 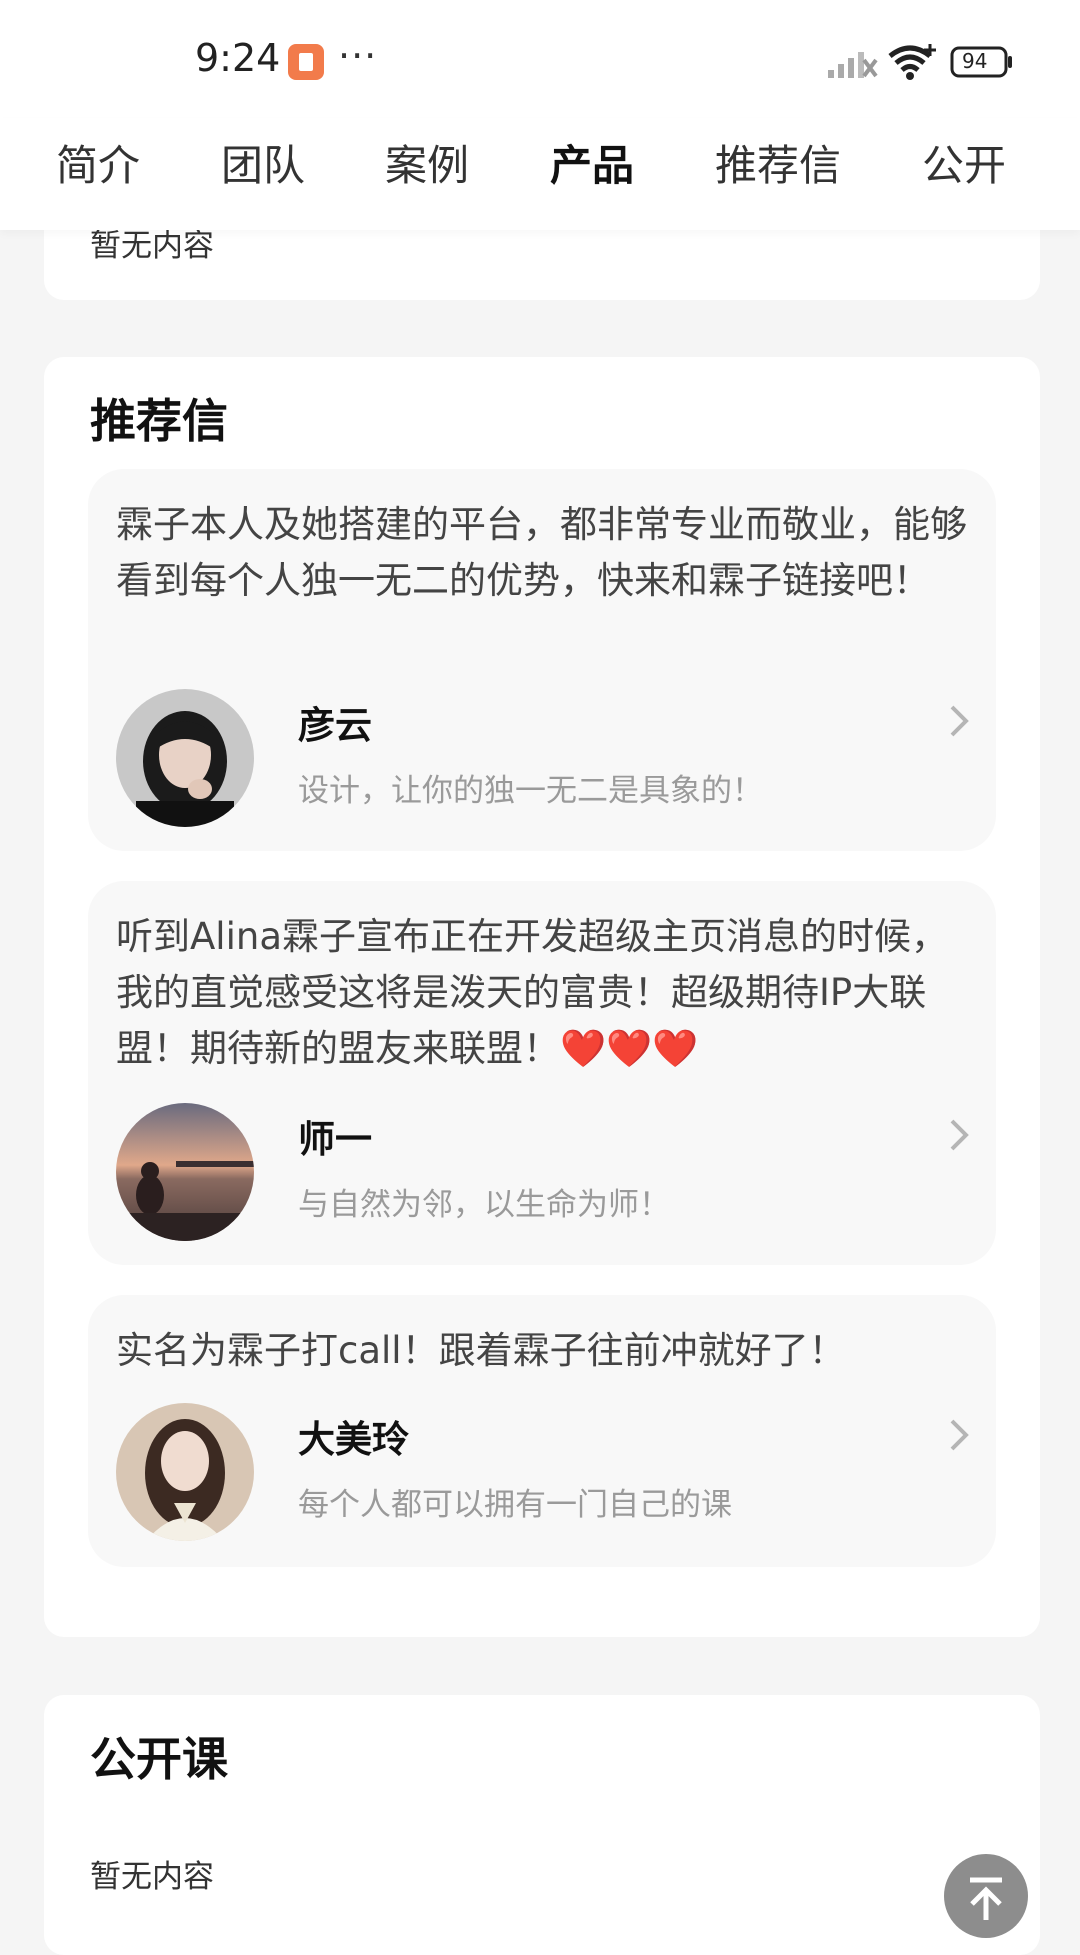 What do you see at coordinates (540, 59) in the screenshot?
I see `status-bar: 9:24 ··· 94` at bounding box center [540, 59].